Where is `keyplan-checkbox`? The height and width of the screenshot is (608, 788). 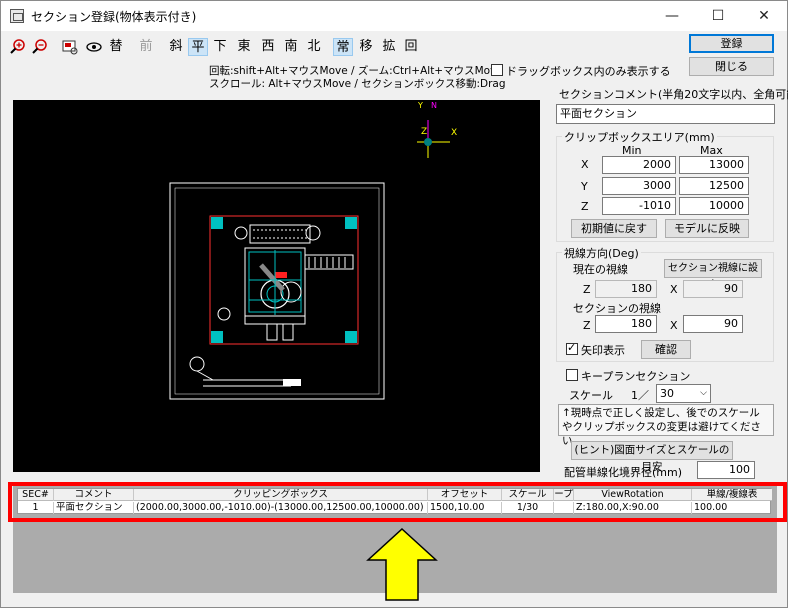 keyplan-checkbox is located at coordinates (572, 375).